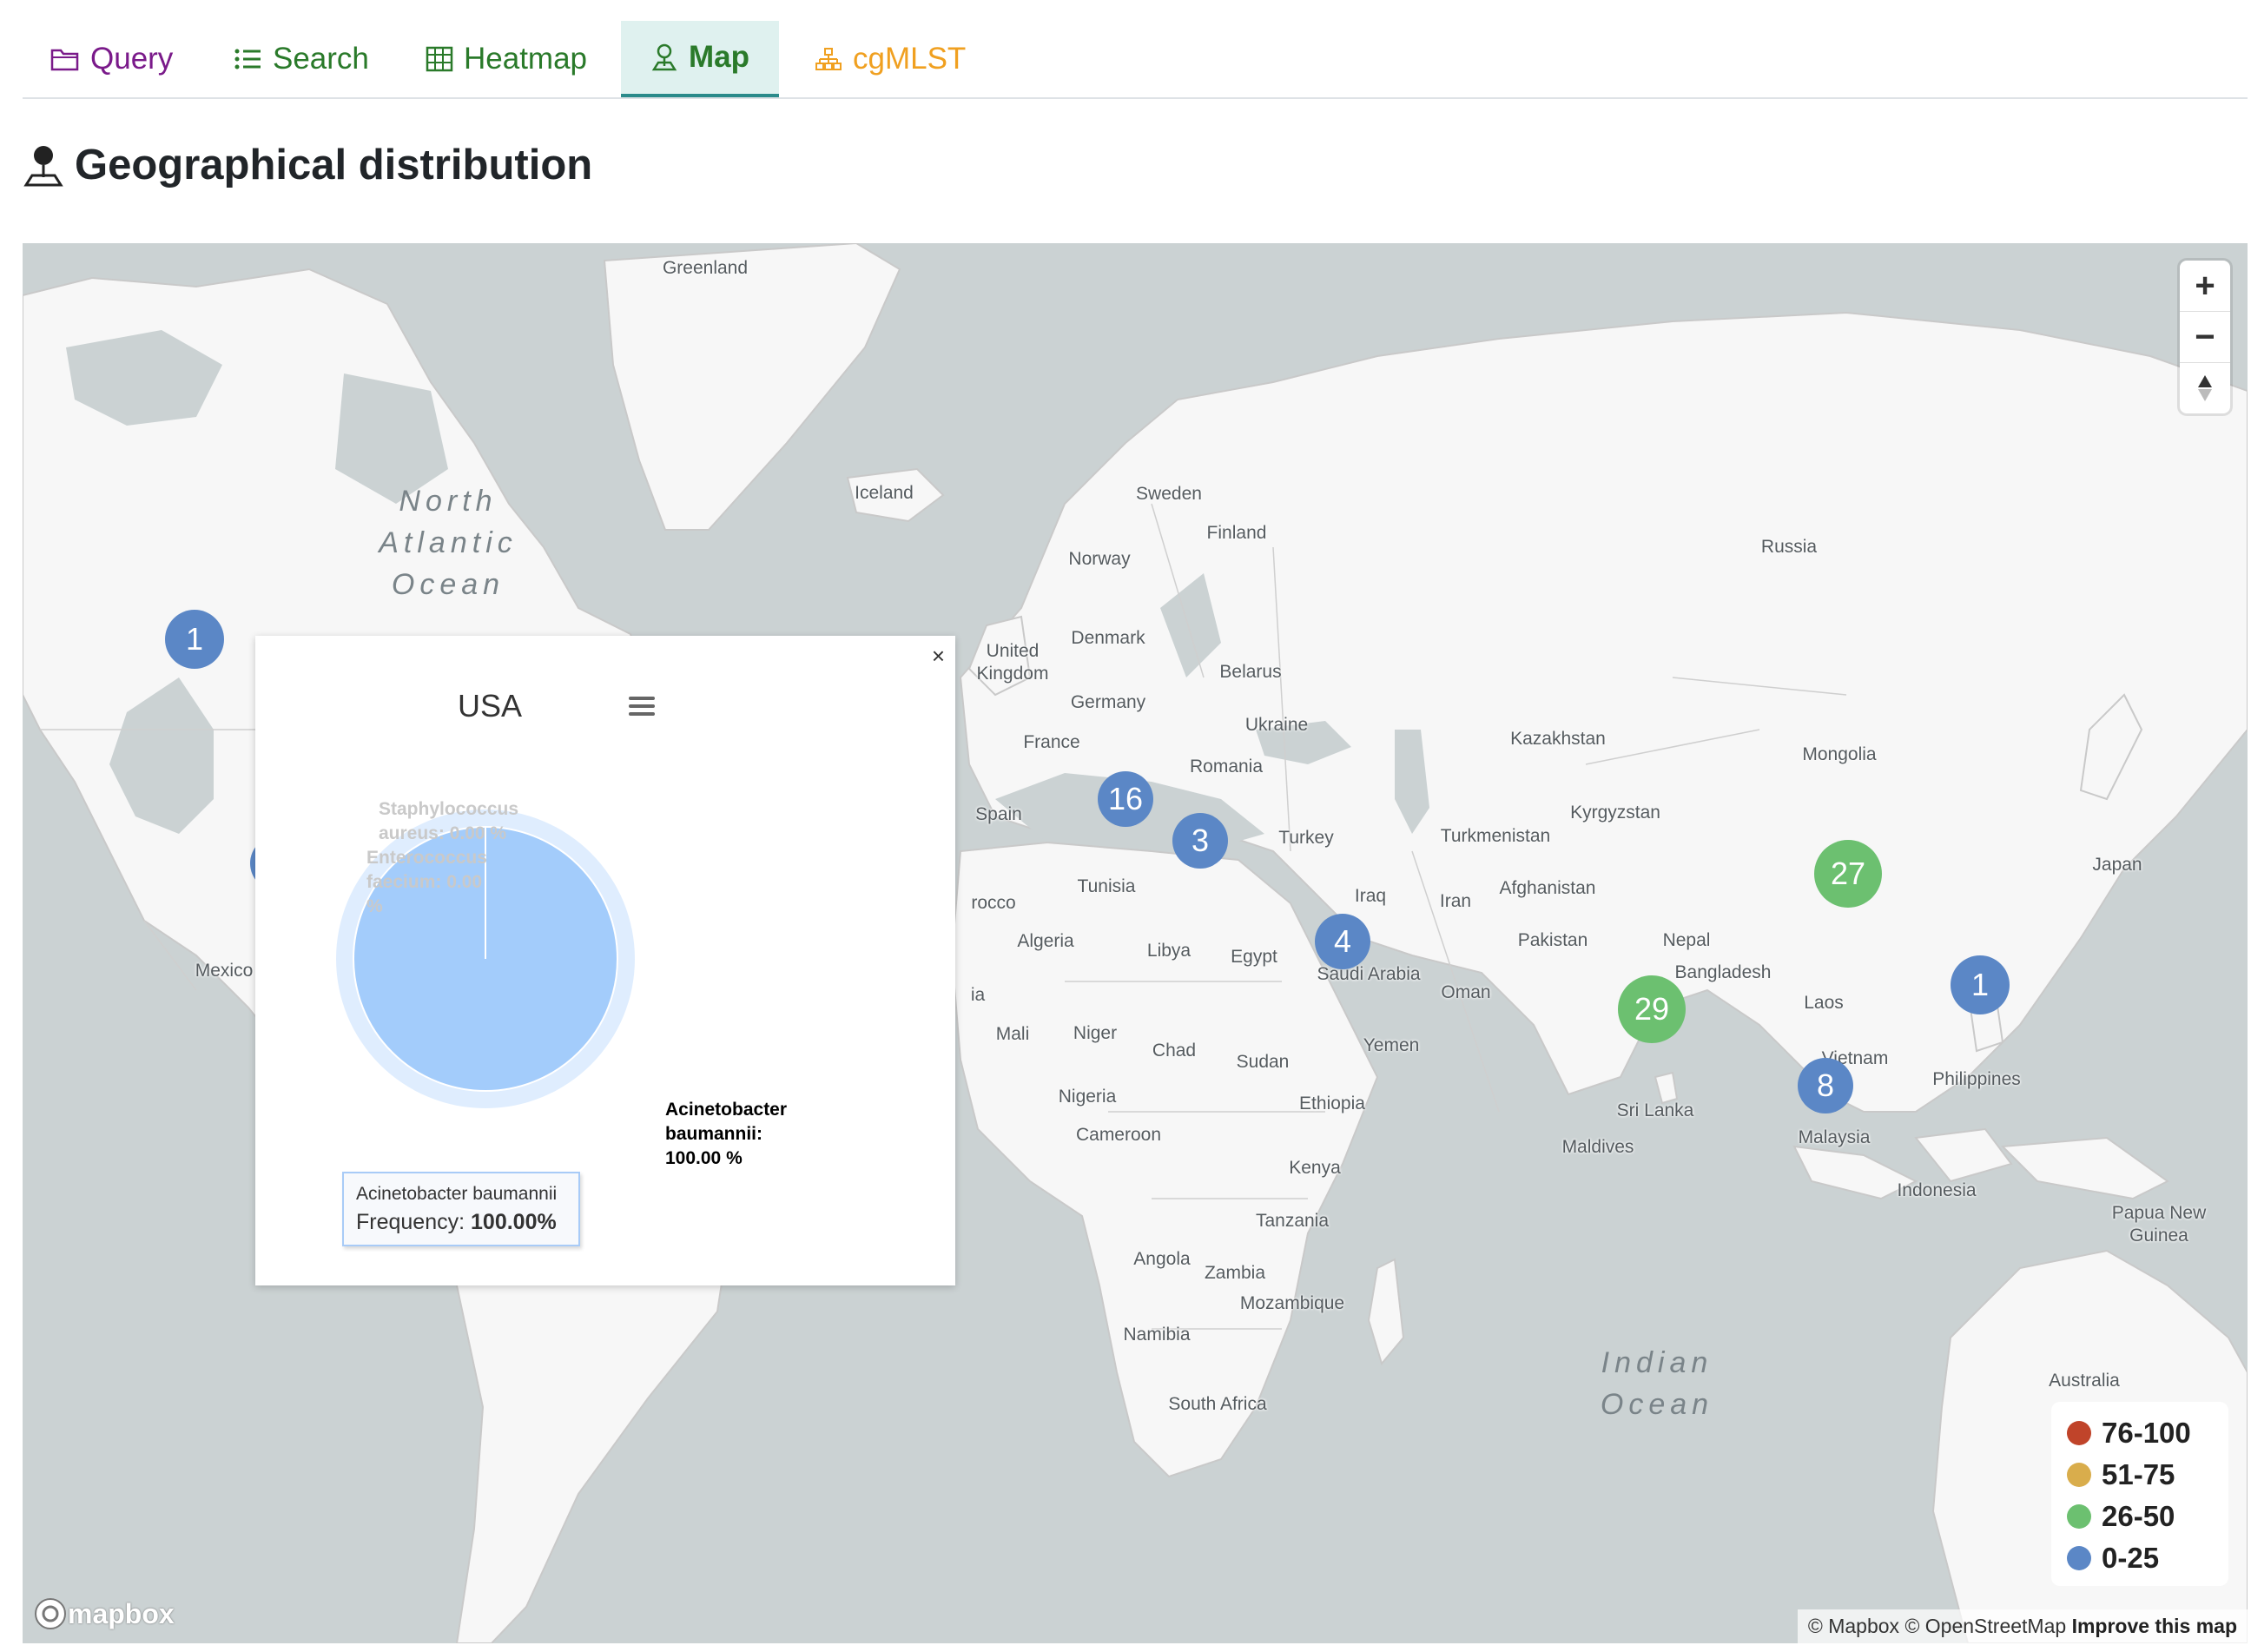  Describe the element at coordinates (1292, 1221) in the screenshot. I see `country-label: Tanzania` at that location.